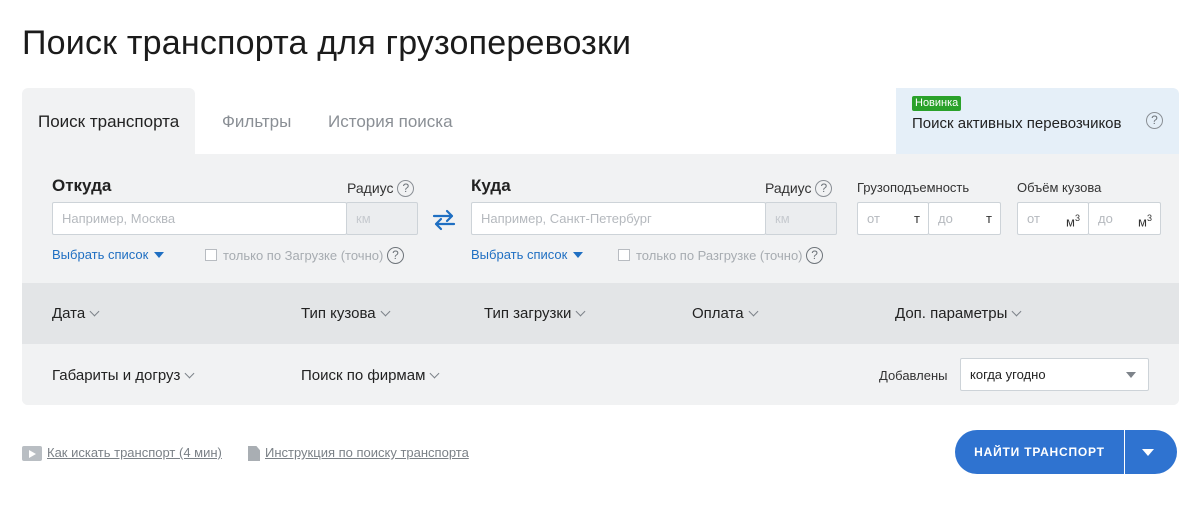 This screenshot has height=506, width=1200. Describe the element at coordinates (958, 313) in the screenshot. I see `filter-extra-params: Доп. параметры` at that location.